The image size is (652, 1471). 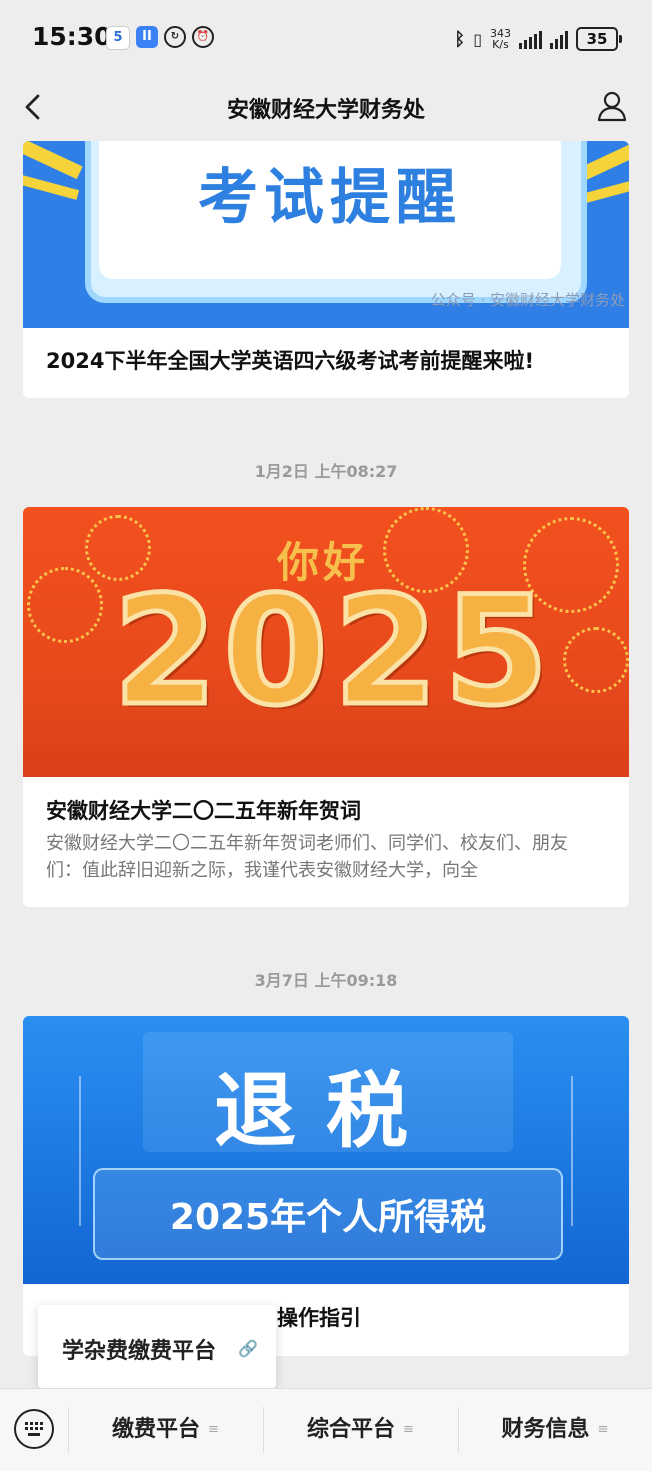 I want to click on battery-icon: 35, so click(x=599, y=39).